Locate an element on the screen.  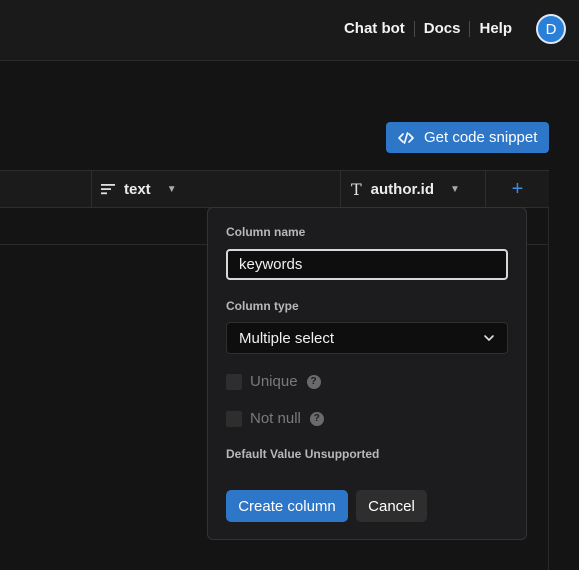
not-null-option: Not null ? is located at coordinates (275, 418).